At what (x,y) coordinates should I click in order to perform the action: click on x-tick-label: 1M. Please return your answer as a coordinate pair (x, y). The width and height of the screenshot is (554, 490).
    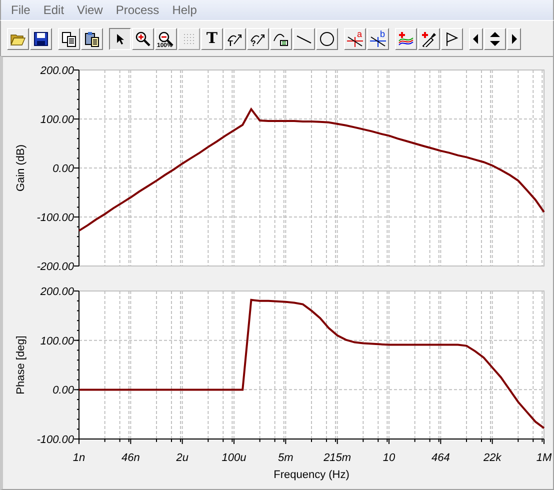
    Looking at the image, I should click on (544, 458).